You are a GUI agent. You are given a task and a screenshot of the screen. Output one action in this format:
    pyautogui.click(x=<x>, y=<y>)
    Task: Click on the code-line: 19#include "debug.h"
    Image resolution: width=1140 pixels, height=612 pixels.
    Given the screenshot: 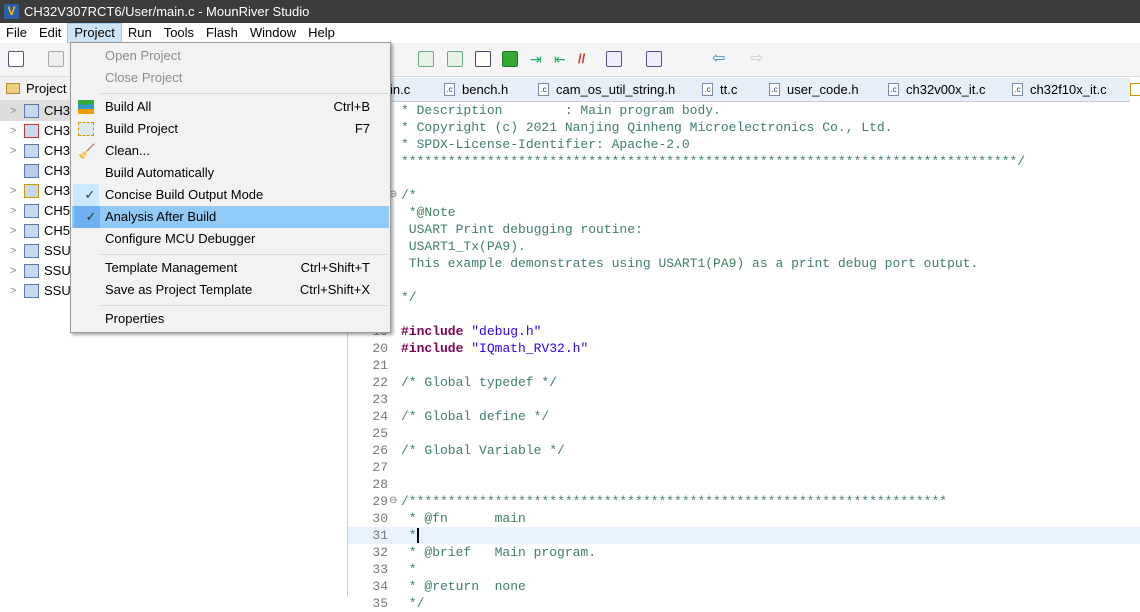 What is the action you would take?
    pyautogui.click(x=744, y=331)
    